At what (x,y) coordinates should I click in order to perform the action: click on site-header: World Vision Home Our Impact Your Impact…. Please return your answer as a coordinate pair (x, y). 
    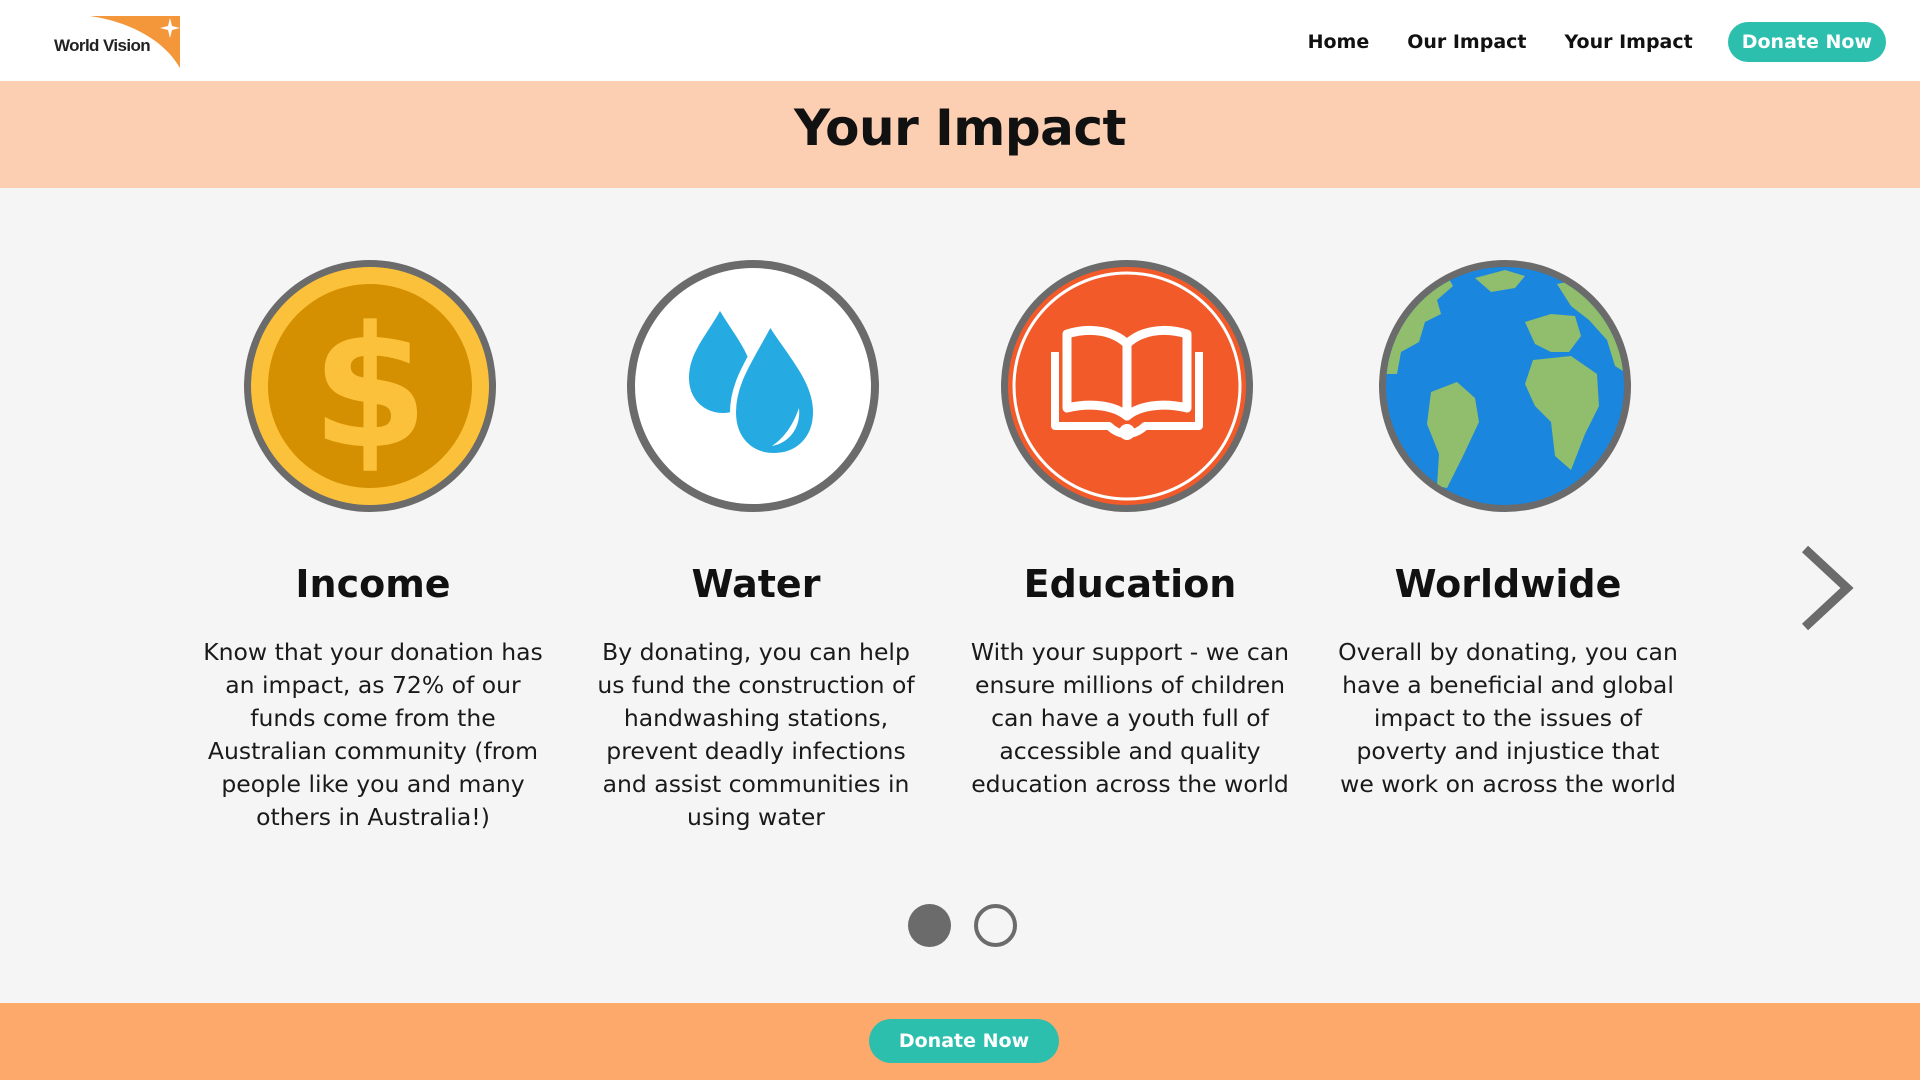
    Looking at the image, I should click on (960, 40).